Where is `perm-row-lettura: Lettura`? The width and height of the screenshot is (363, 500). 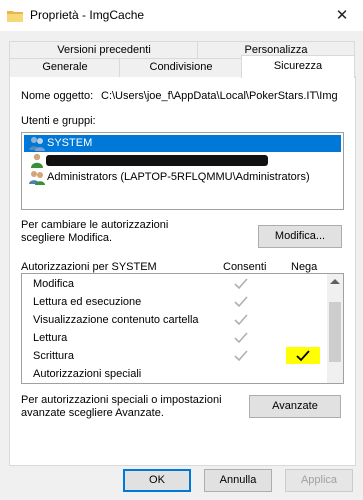 perm-row-lettura: Lettura is located at coordinates (174, 338).